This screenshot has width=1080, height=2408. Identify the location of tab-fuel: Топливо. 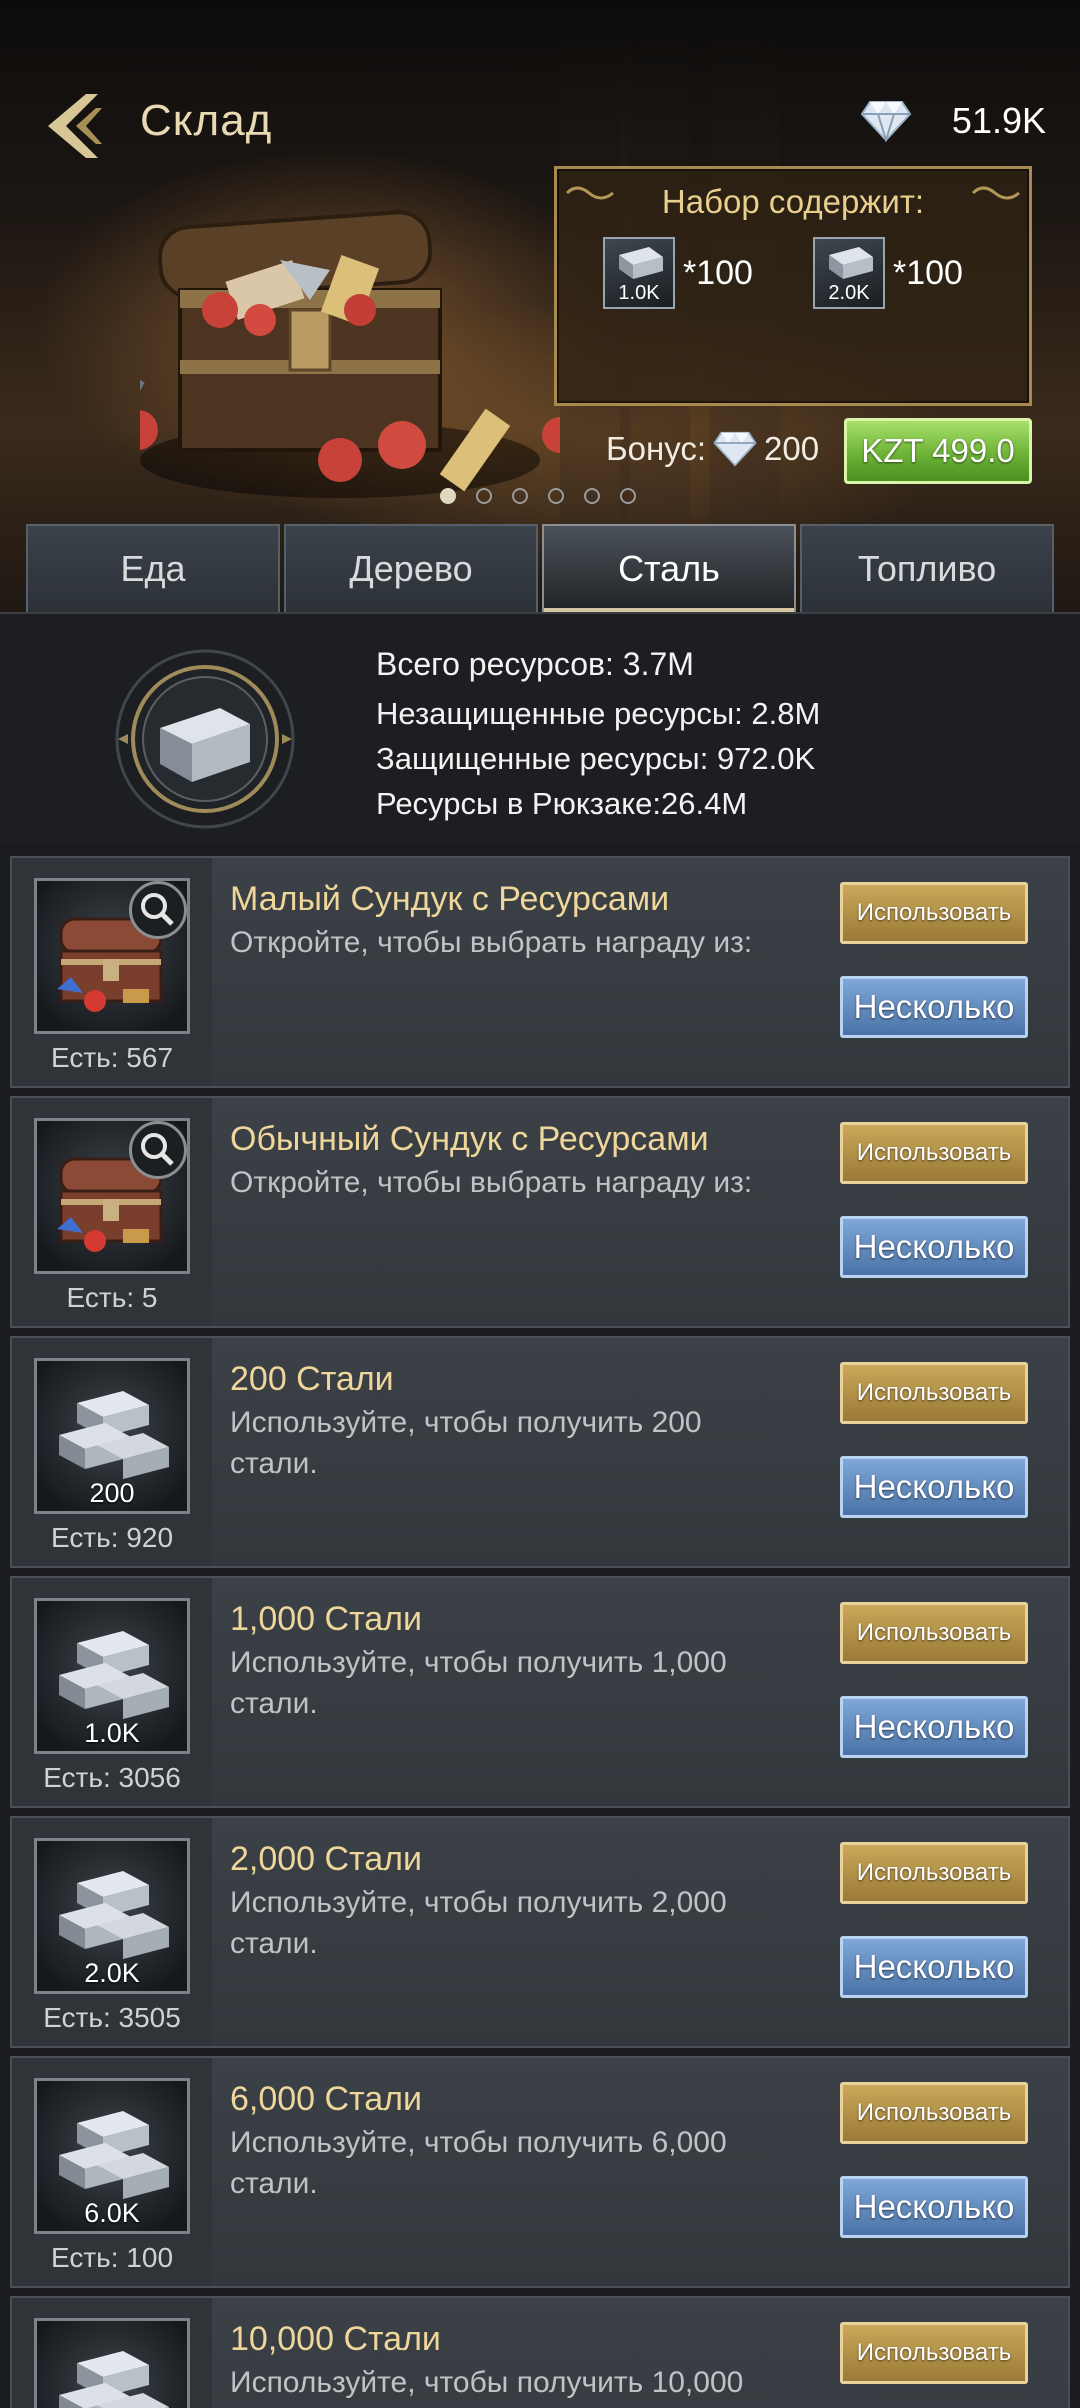
(927, 568).